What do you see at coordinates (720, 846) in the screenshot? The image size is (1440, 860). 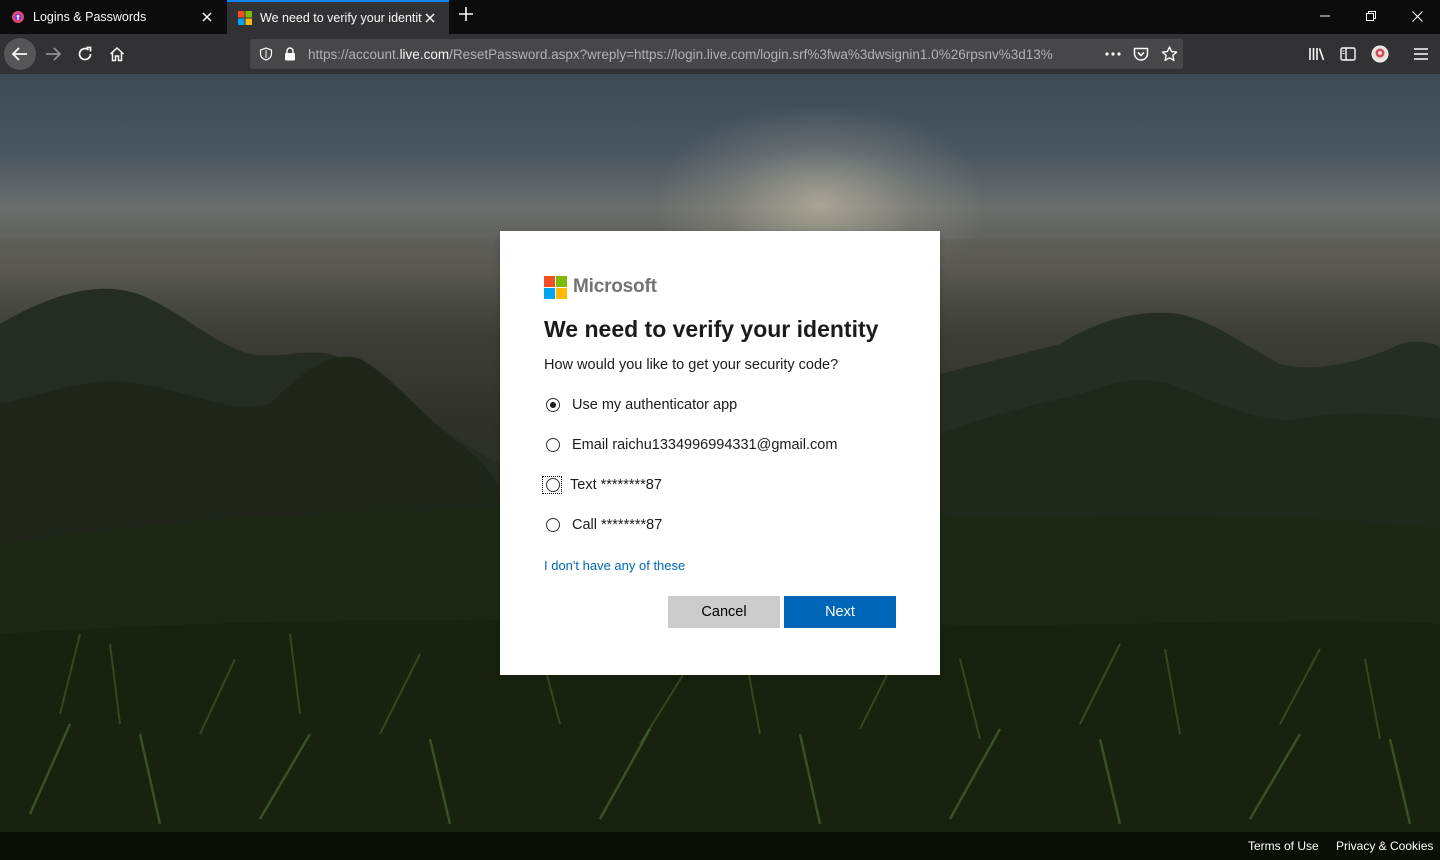 I see `footer-bar` at bounding box center [720, 846].